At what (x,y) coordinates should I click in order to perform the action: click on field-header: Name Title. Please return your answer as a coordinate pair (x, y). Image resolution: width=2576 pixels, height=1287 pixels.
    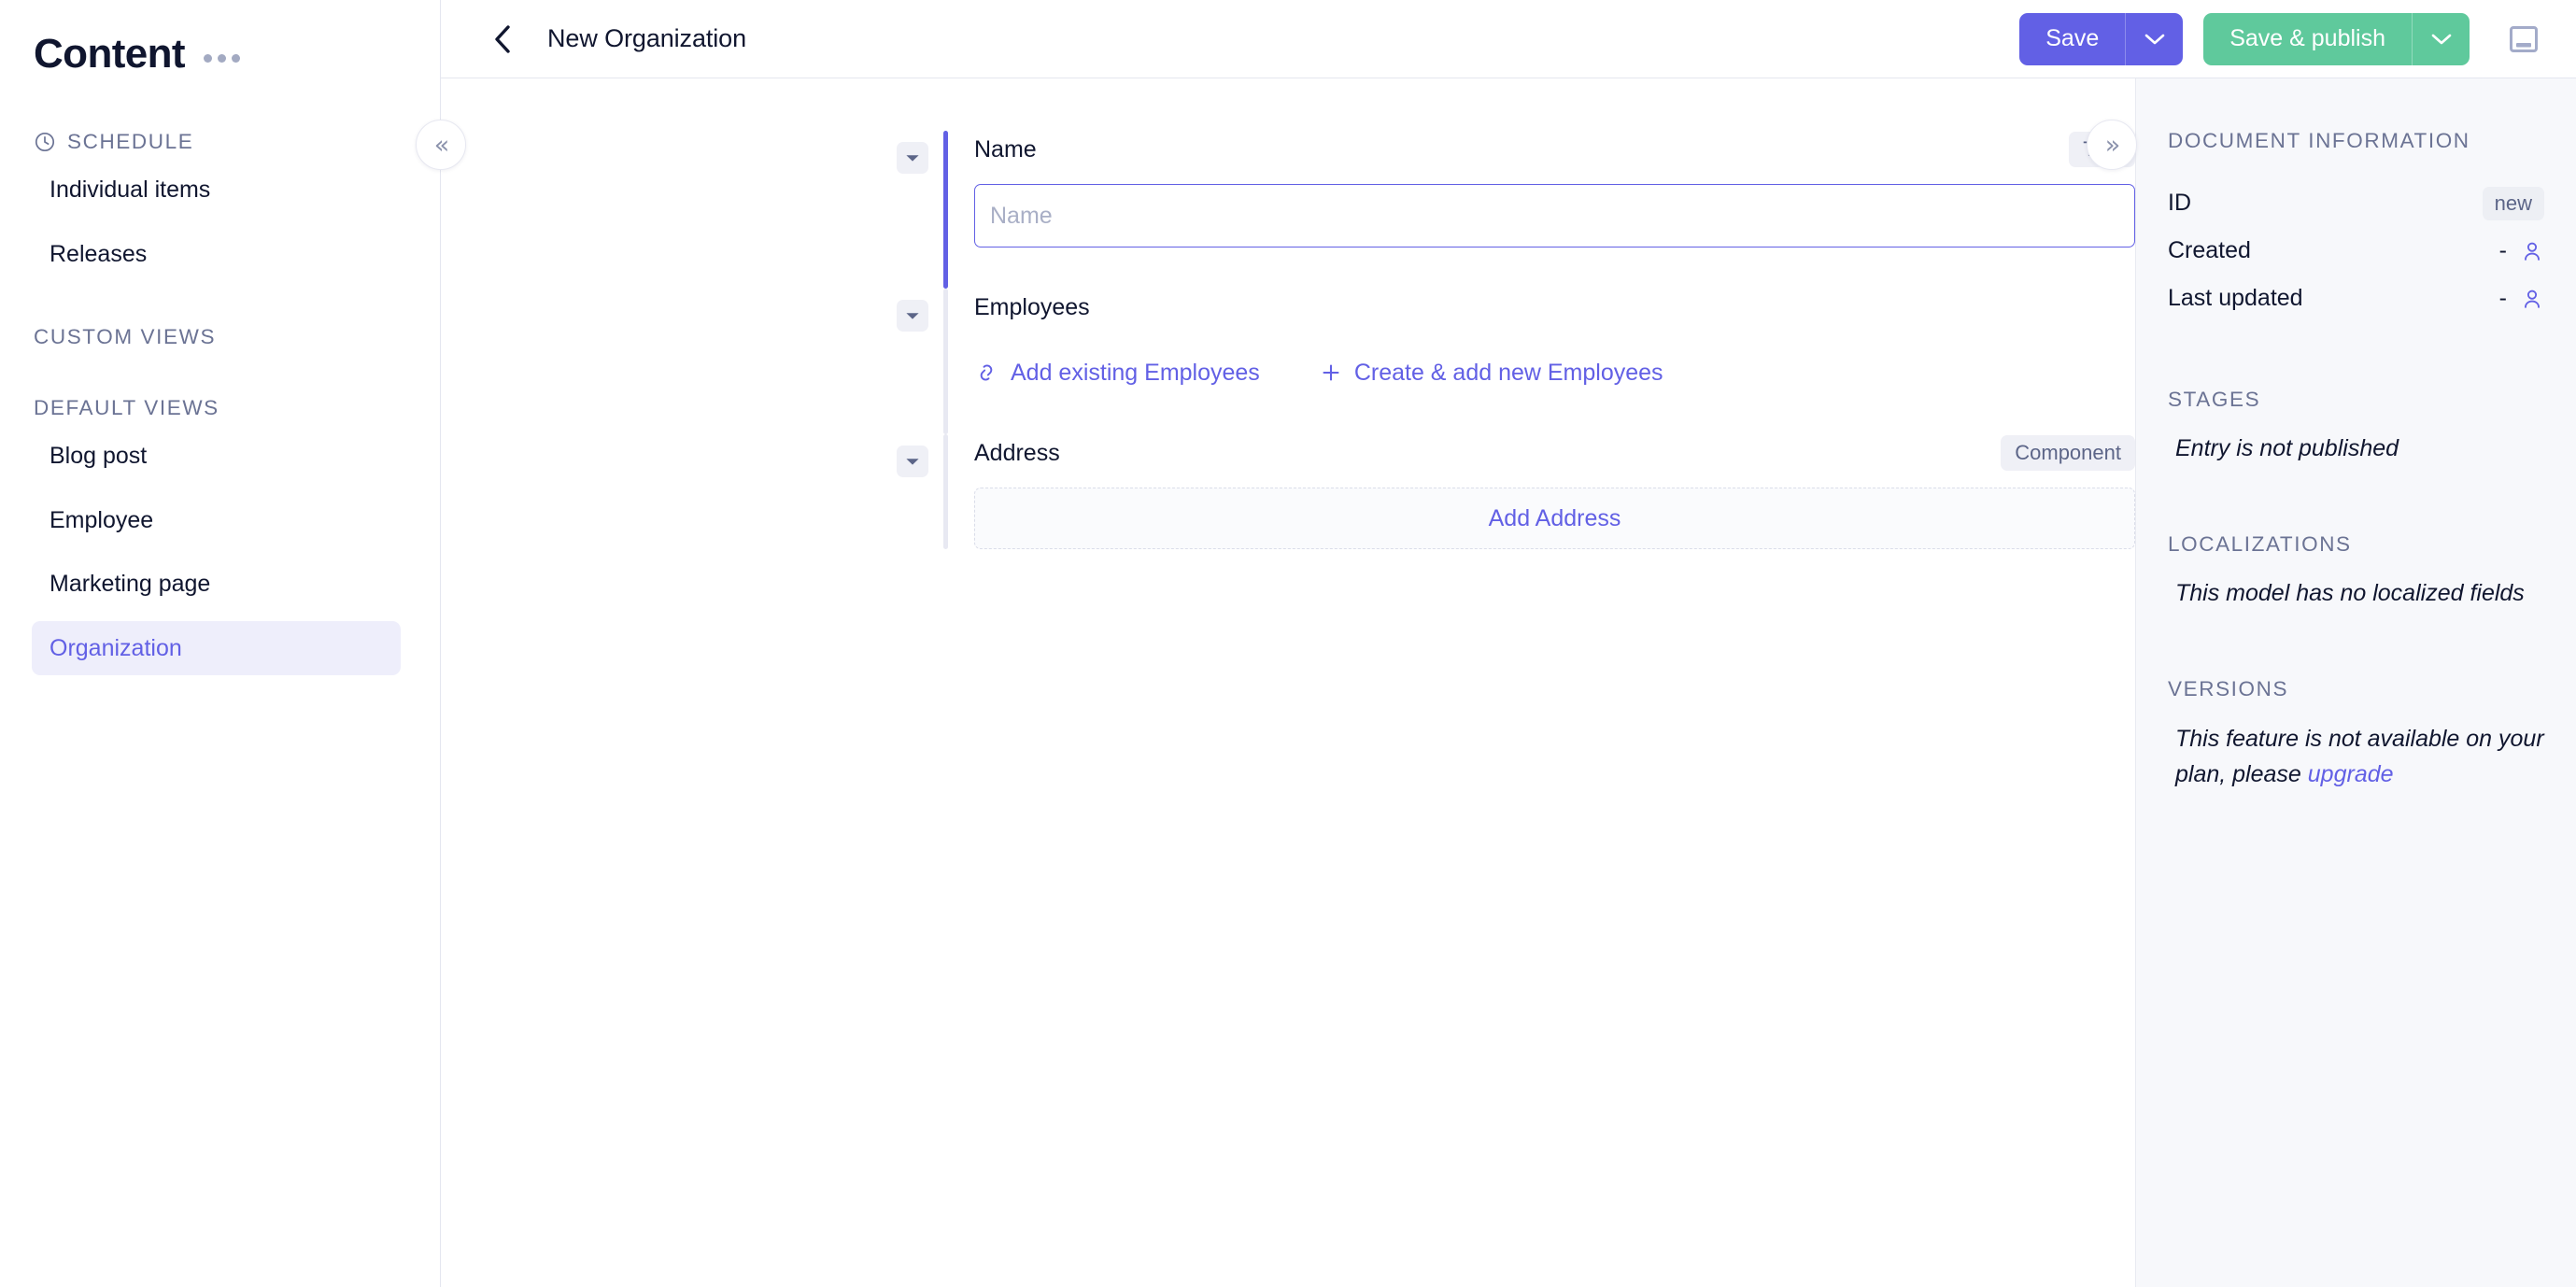
    Looking at the image, I should click on (1554, 149).